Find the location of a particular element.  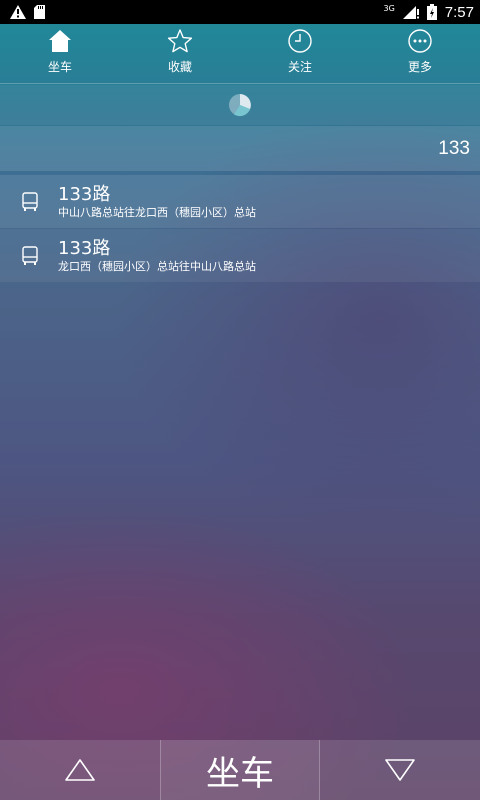

clock-icon is located at coordinates (300, 41).